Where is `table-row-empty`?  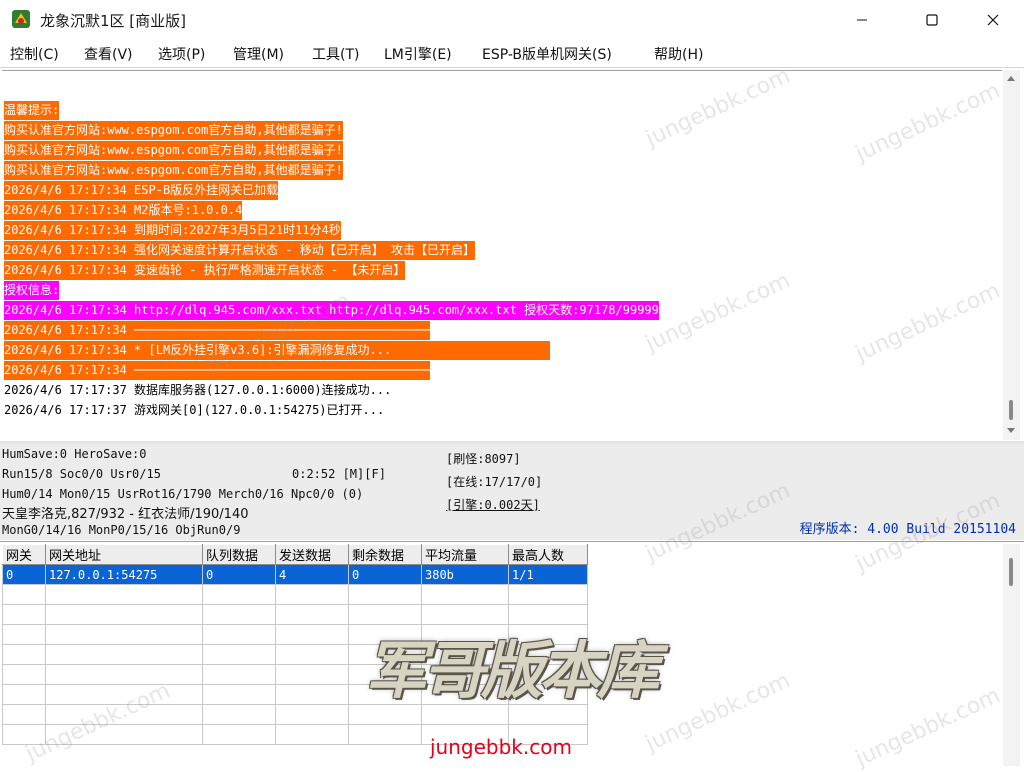 table-row-empty is located at coordinates (295, 594).